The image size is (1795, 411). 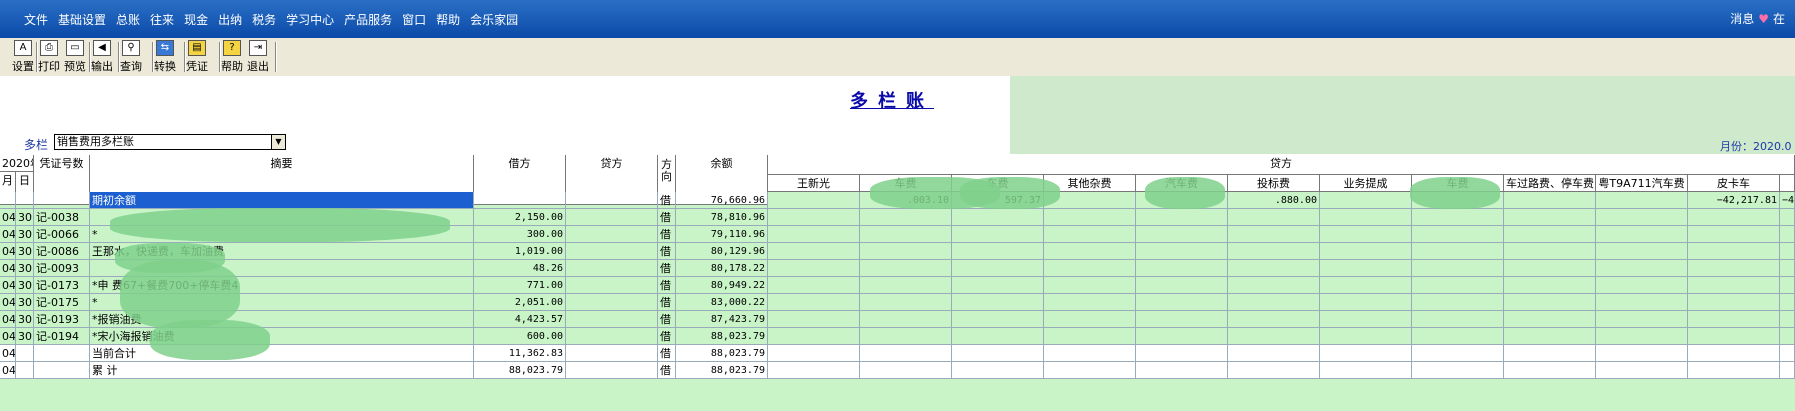 What do you see at coordinates (75, 57) in the screenshot?
I see `toolbar-button-2: ▭ 预览` at bounding box center [75, 57].